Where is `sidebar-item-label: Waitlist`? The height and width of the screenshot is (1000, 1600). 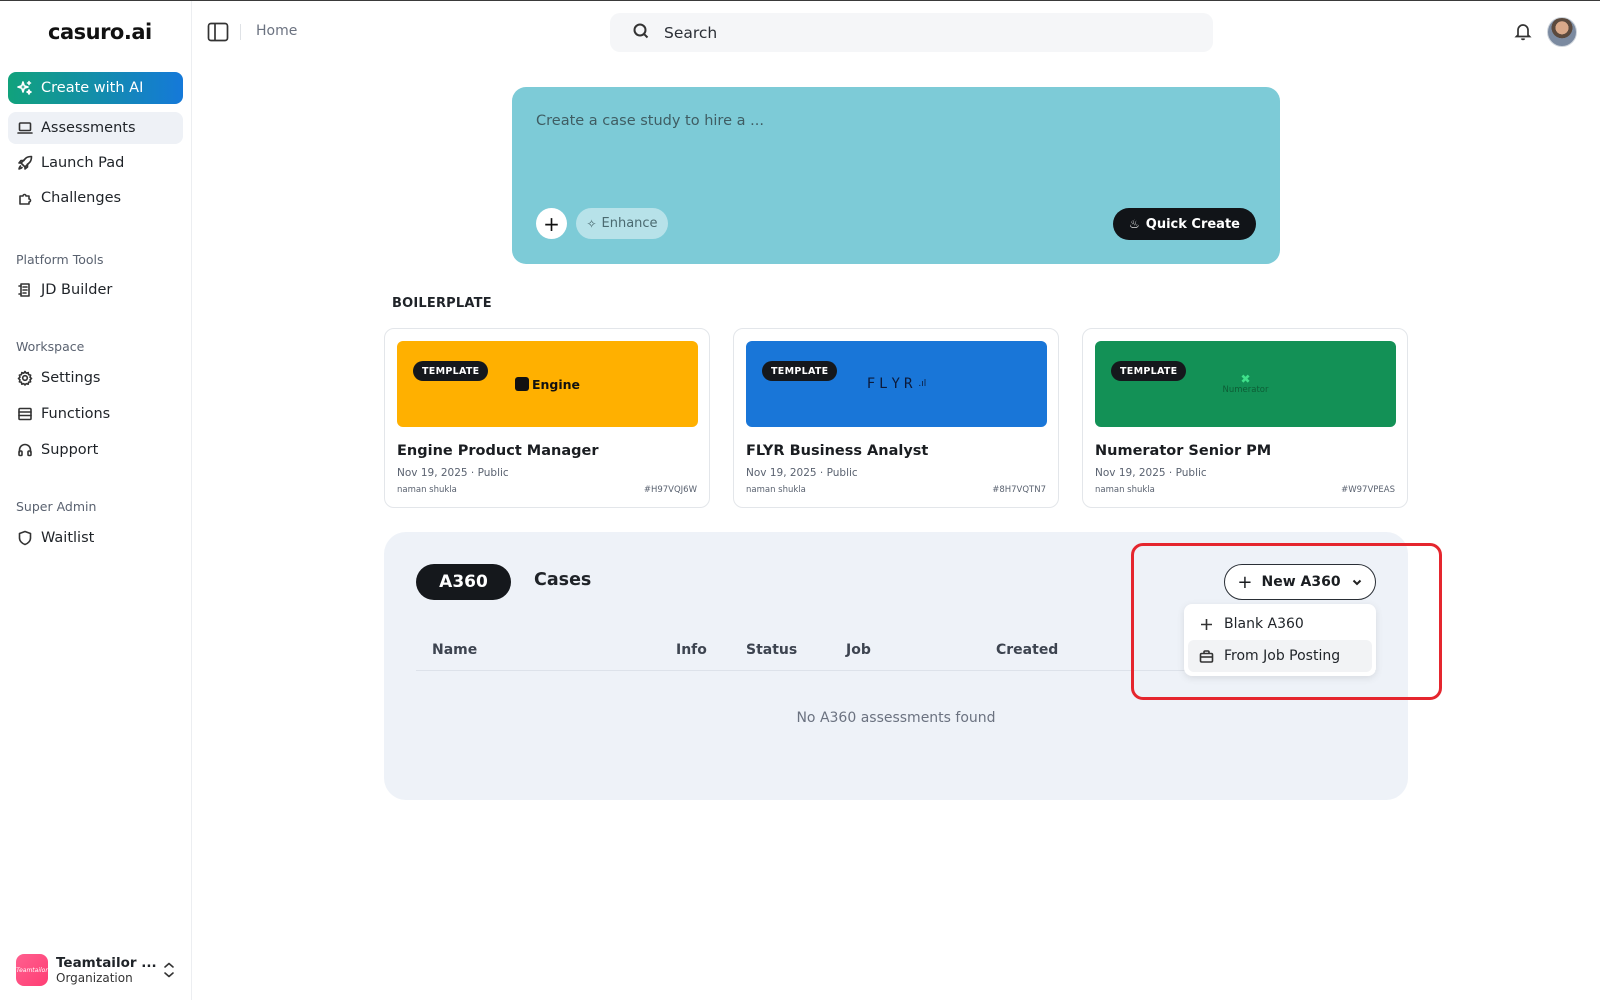
sidebar-item-label: Waitlist is located at coordinates (68, 538).